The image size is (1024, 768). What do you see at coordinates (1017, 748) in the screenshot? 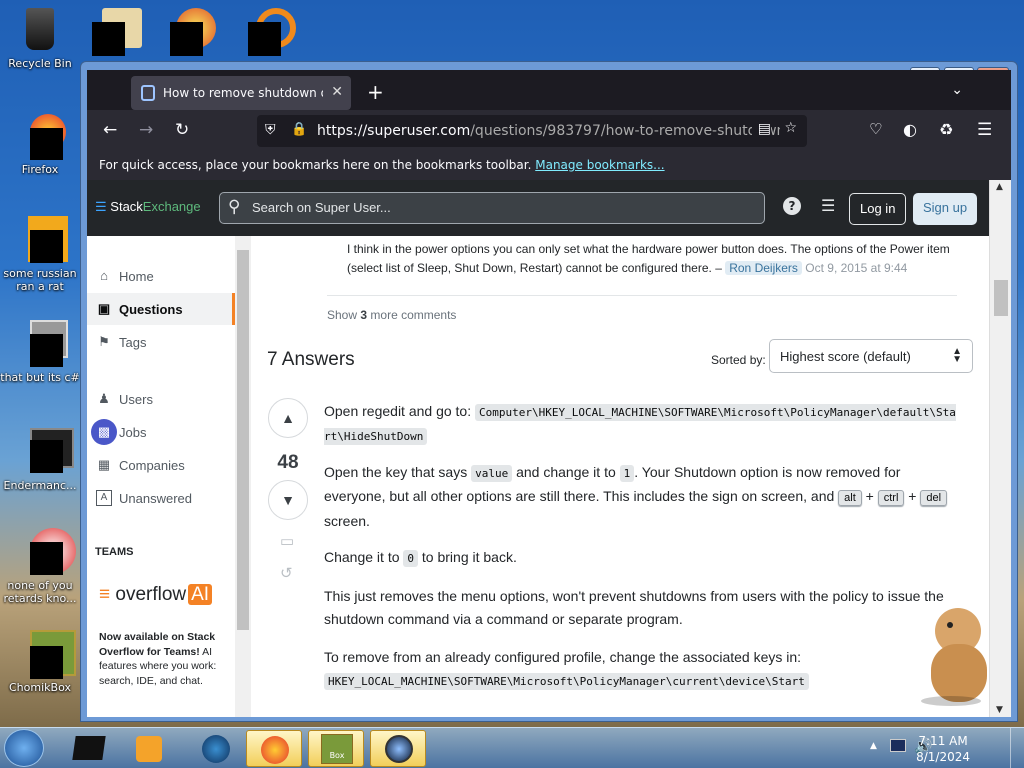
I see `show-desktop-button` at bounding box center [1017, 748].